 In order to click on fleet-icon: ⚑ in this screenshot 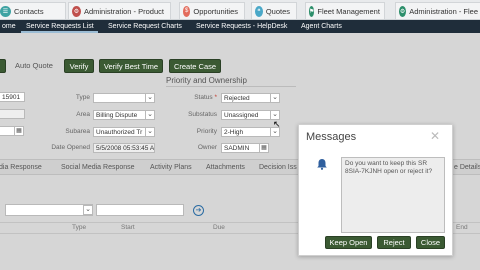, I will do `click(312, 11)`.